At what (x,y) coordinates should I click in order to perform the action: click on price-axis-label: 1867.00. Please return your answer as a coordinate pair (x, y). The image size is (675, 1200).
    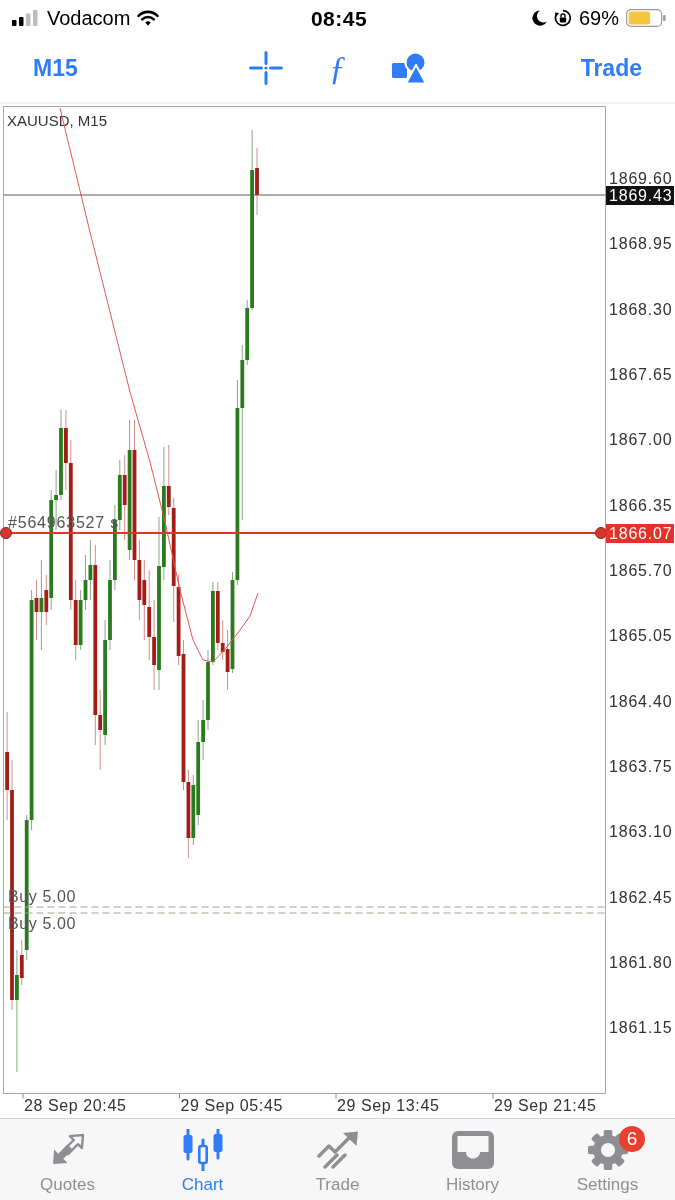
    Looking at the image, I should click on (641, 440).